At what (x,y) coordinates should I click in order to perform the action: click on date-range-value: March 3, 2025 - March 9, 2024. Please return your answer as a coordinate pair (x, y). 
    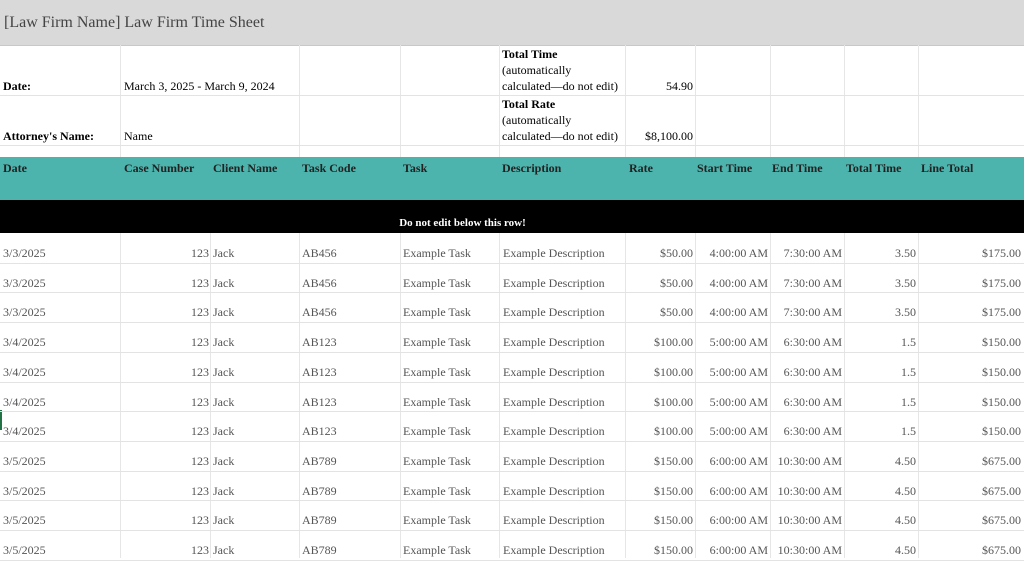
    Looking at the image, I should click on (199, 86).